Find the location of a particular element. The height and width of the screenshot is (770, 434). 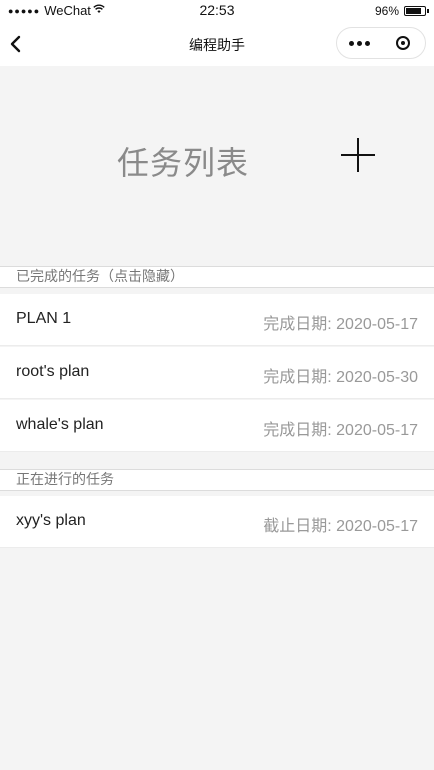

battery-icon is located at coordinates (416, 11).